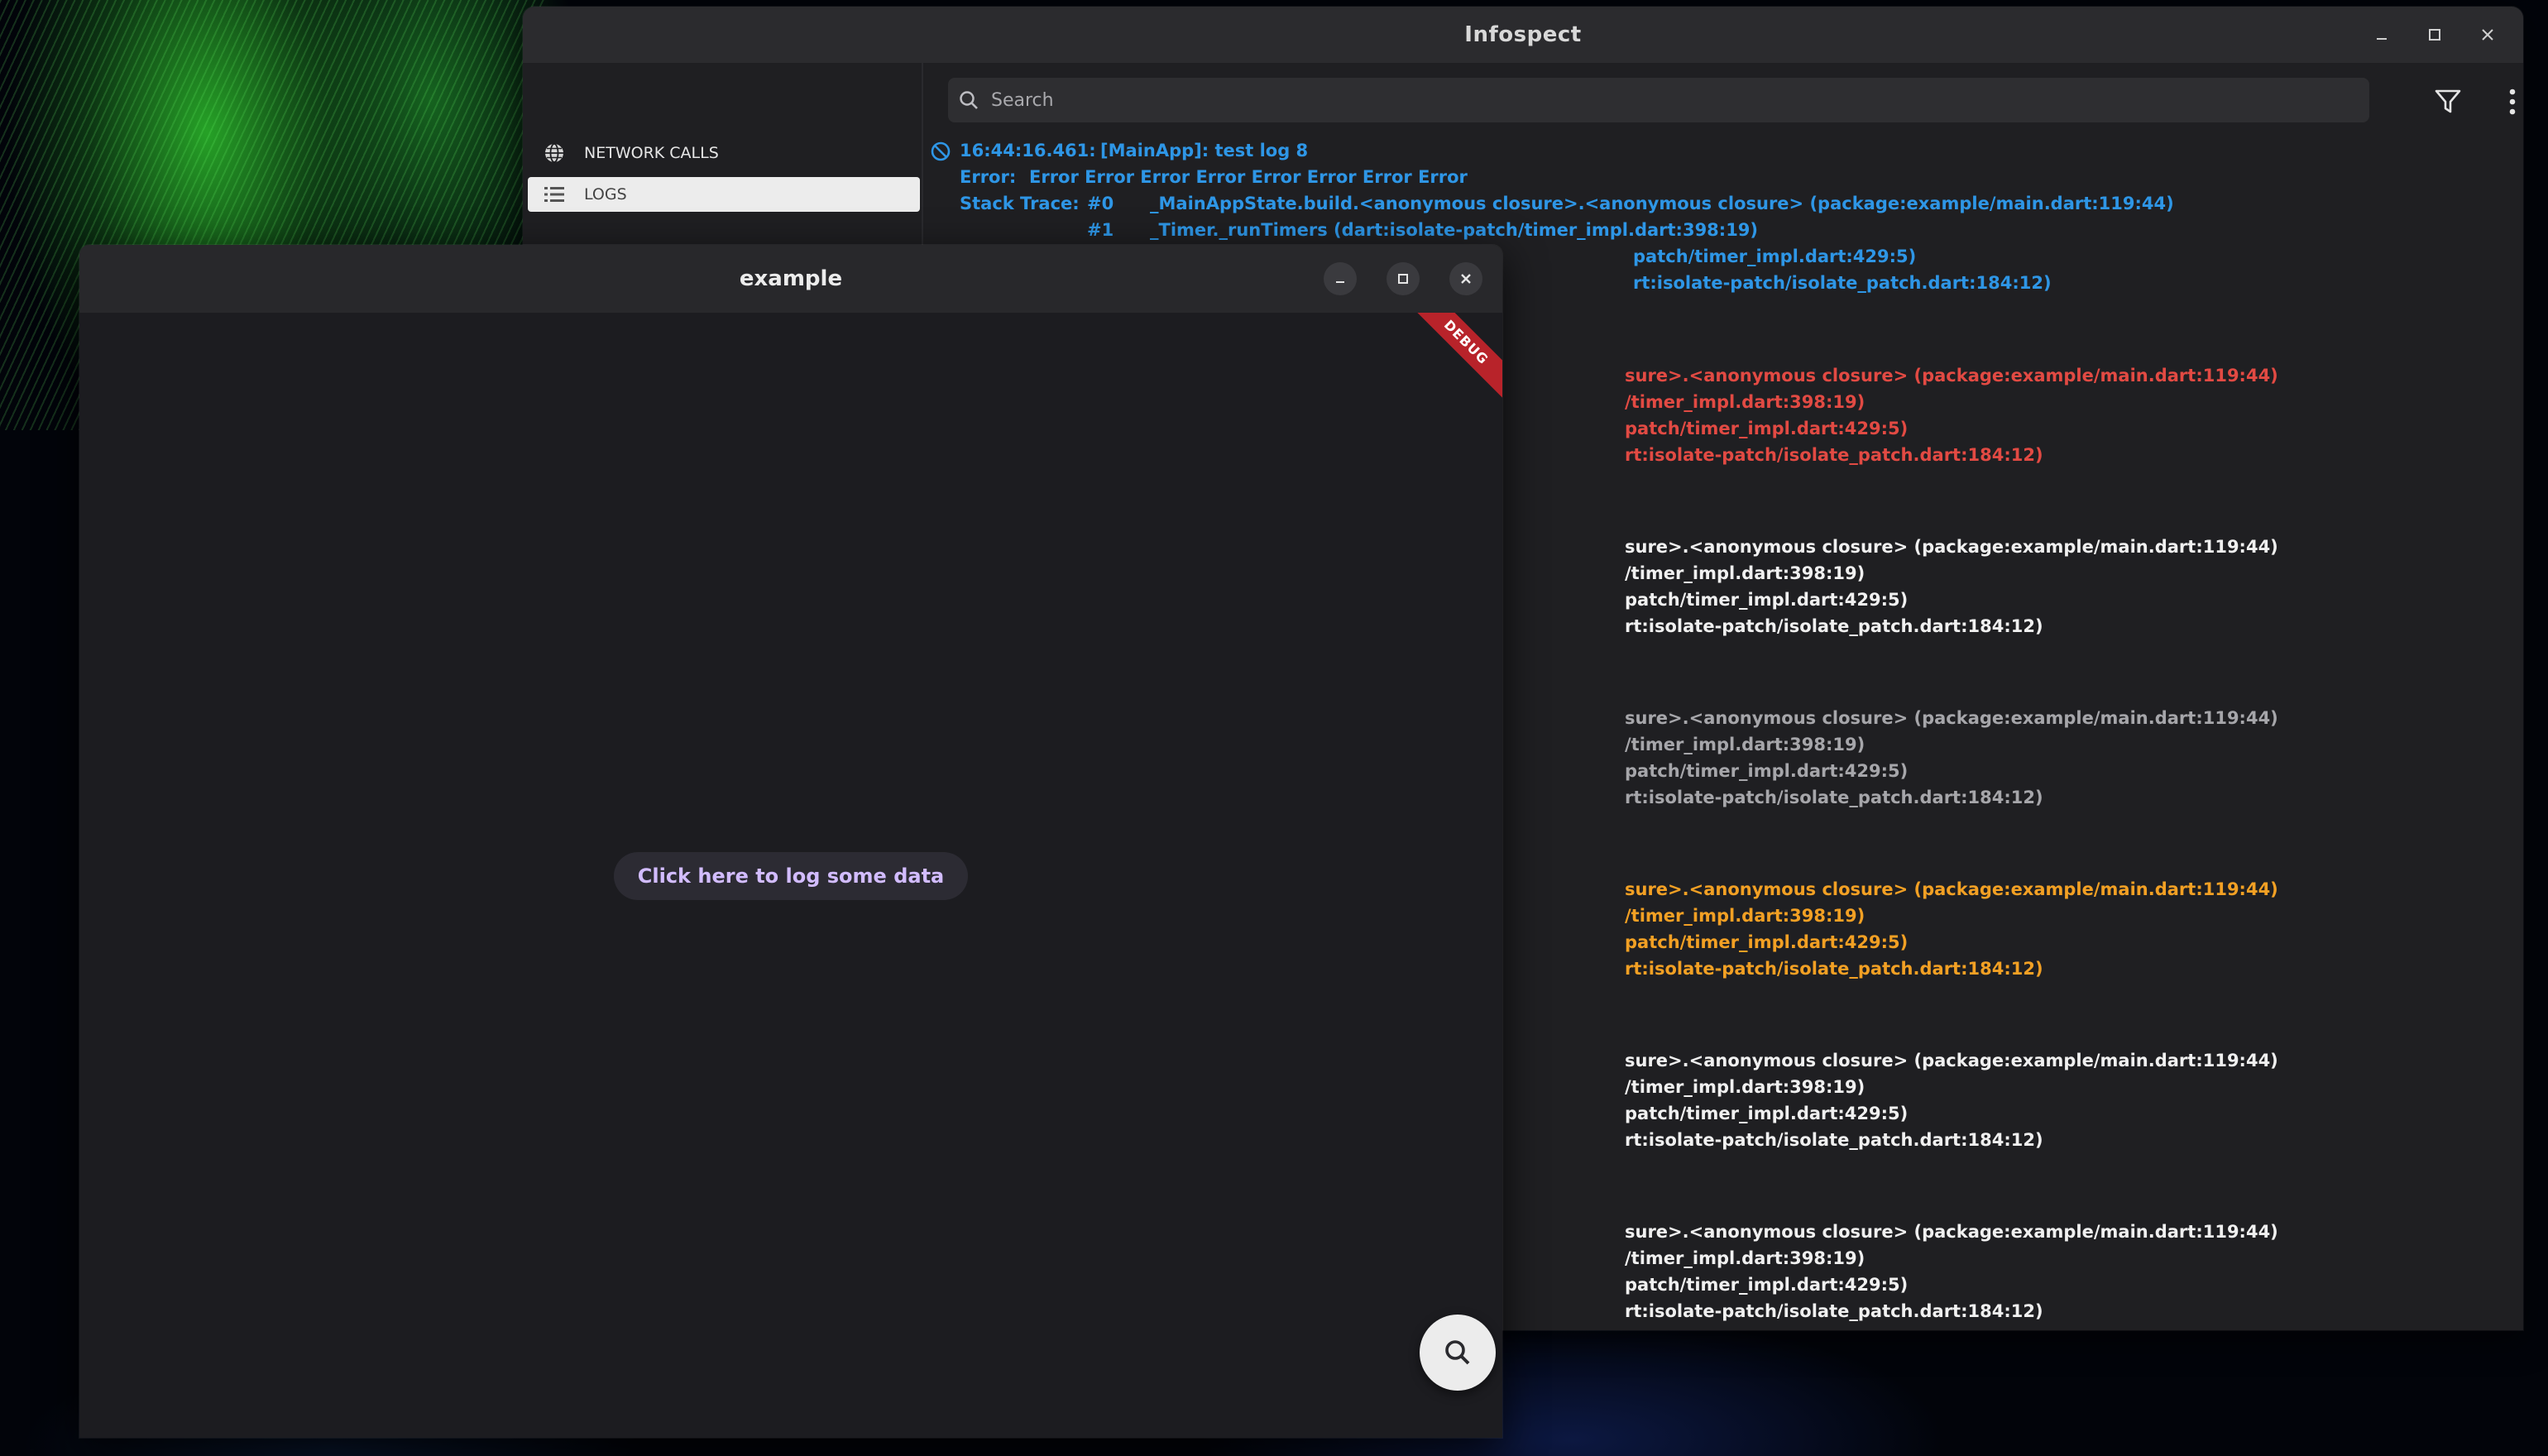  I want to click on stack-frame-index: #1, so click(1100, 230).